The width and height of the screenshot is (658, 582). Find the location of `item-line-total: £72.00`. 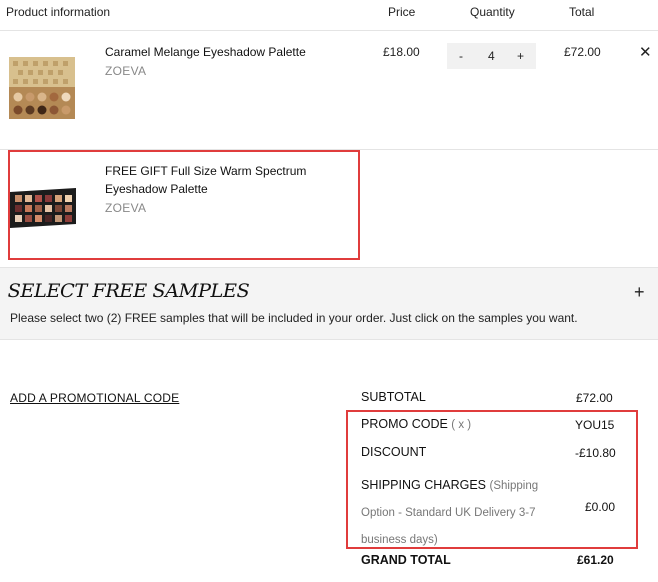

item-line-total: £72.00 is located at coordinates (582, 52).